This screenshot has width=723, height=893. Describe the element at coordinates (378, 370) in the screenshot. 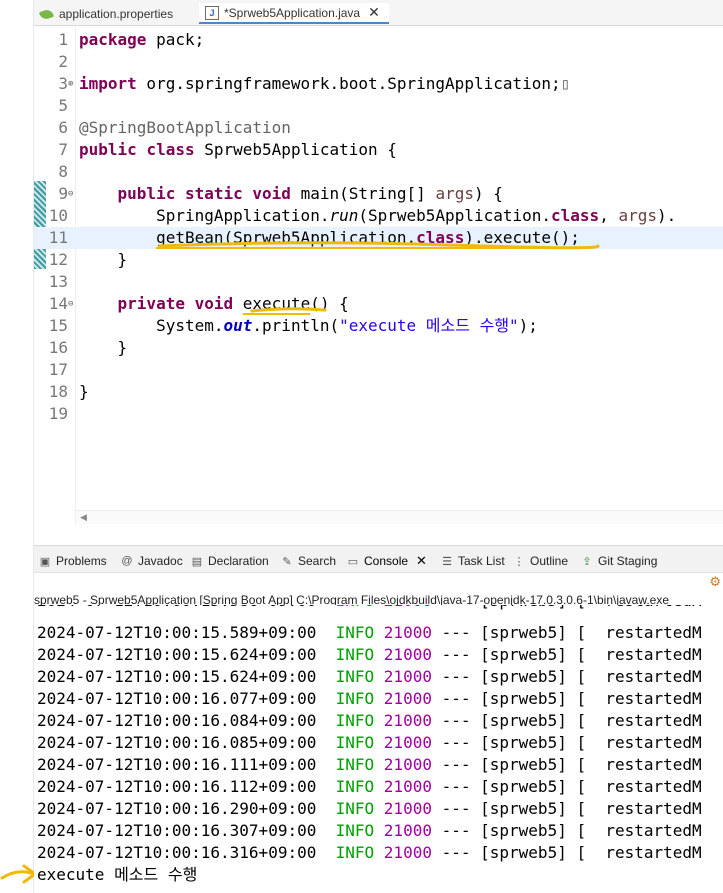

I see `code-line: 17` at that location.